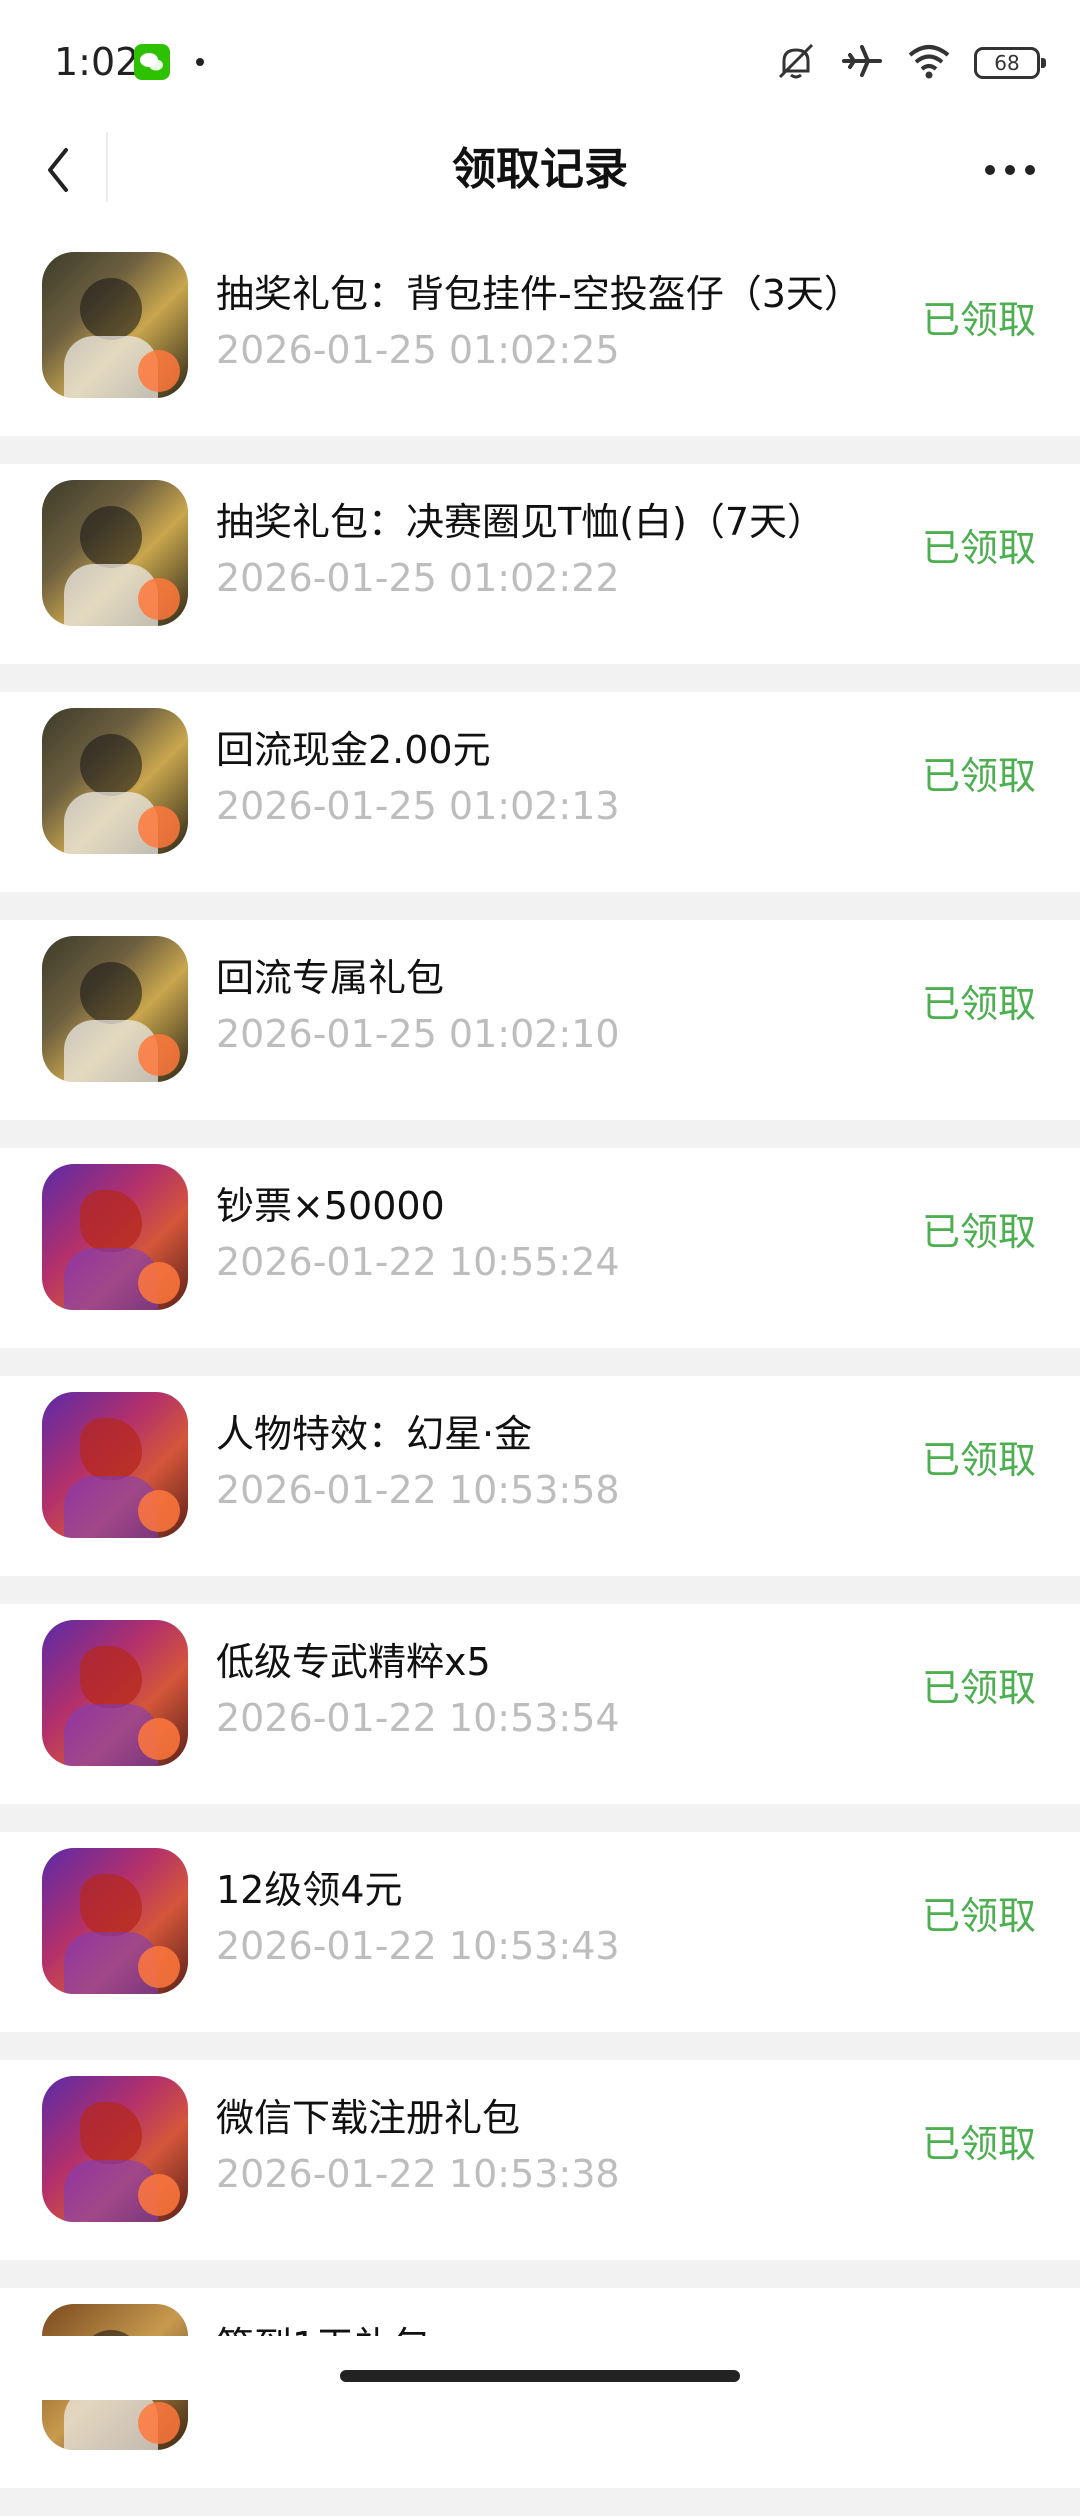 The width and height of the screenshot is (1080, 2516). What do you see at coordinates (418, 1034) in the screenshot?
I see `record-time: 2026-01-25 01:02:10` at bounding box center [418, 1034].